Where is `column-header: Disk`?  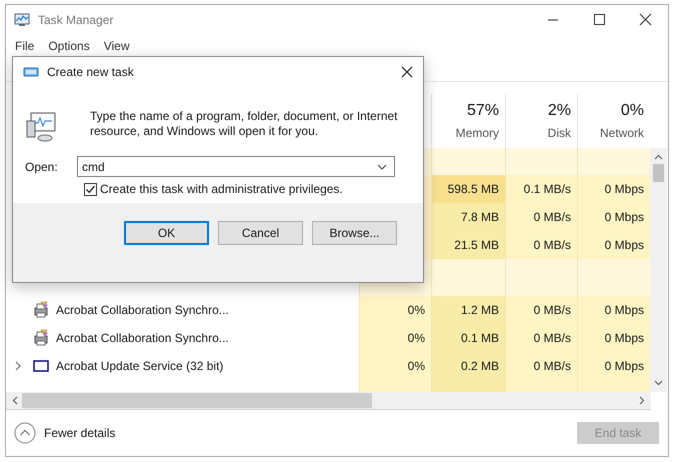
column-header: Disk is located at coordinates (559, 133).